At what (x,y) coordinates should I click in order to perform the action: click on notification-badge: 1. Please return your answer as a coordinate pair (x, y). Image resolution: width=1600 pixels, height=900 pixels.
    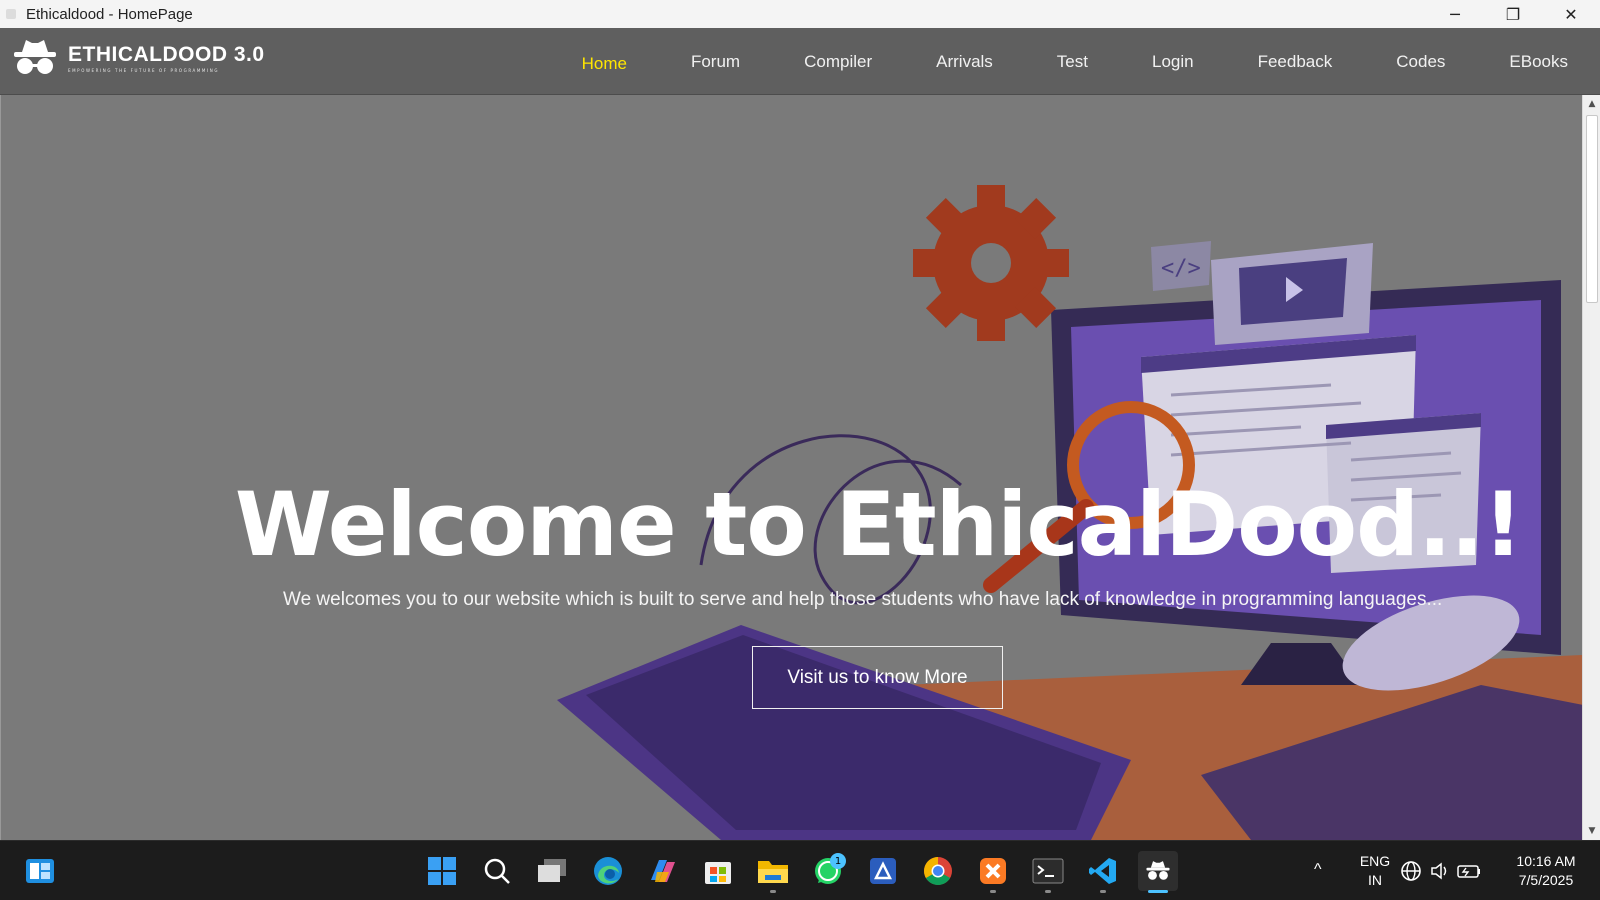
    Looking at the image, I should click on (838, 861).